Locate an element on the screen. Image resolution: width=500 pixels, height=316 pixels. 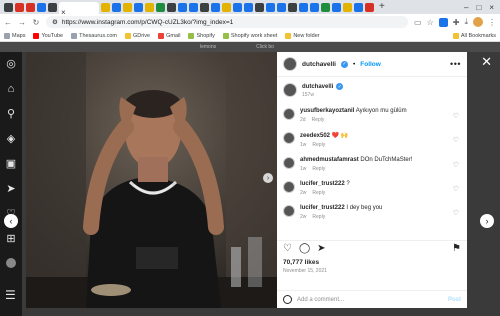
puzzle-icon: ✚ is located at coordinates (456, 22).